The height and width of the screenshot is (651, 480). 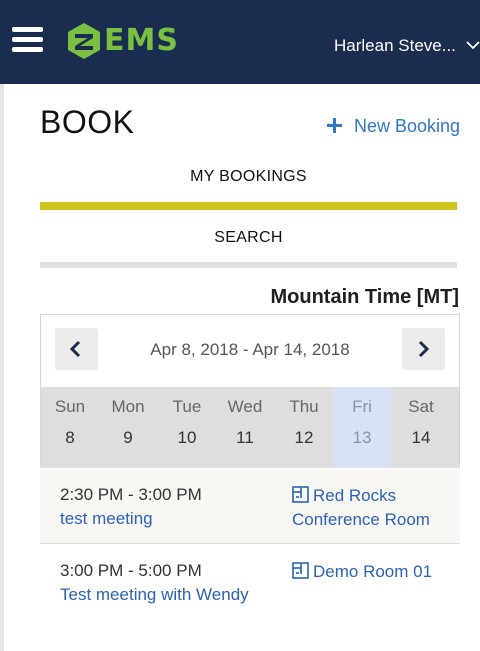 I want to click on next-week-button, so click(x=423, y=349).